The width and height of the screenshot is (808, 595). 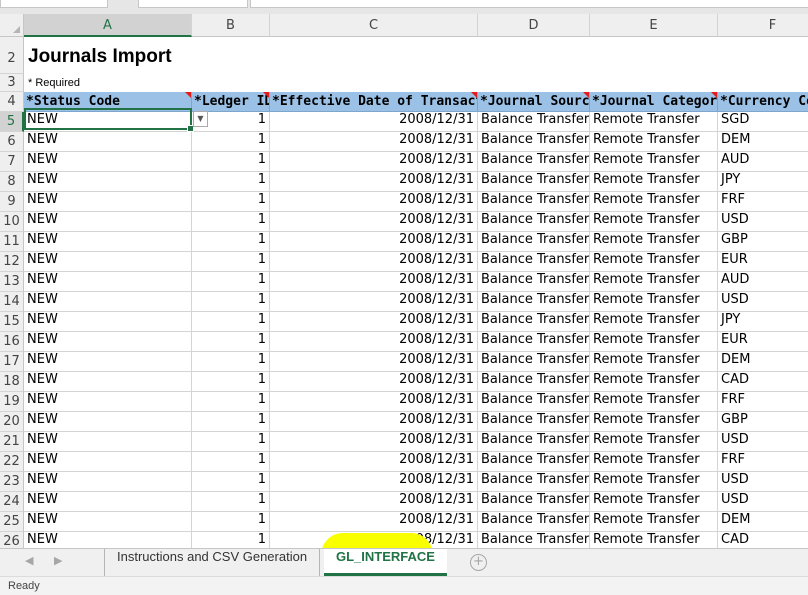 I want to click on header-journal-category: *Journal Category, so click(x=654, y=102).